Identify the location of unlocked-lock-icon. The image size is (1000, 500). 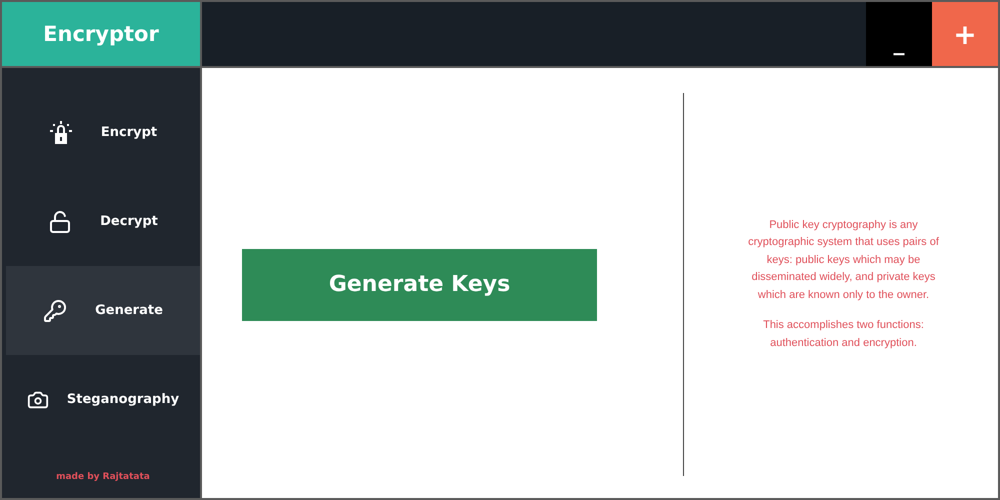
(60, 222).